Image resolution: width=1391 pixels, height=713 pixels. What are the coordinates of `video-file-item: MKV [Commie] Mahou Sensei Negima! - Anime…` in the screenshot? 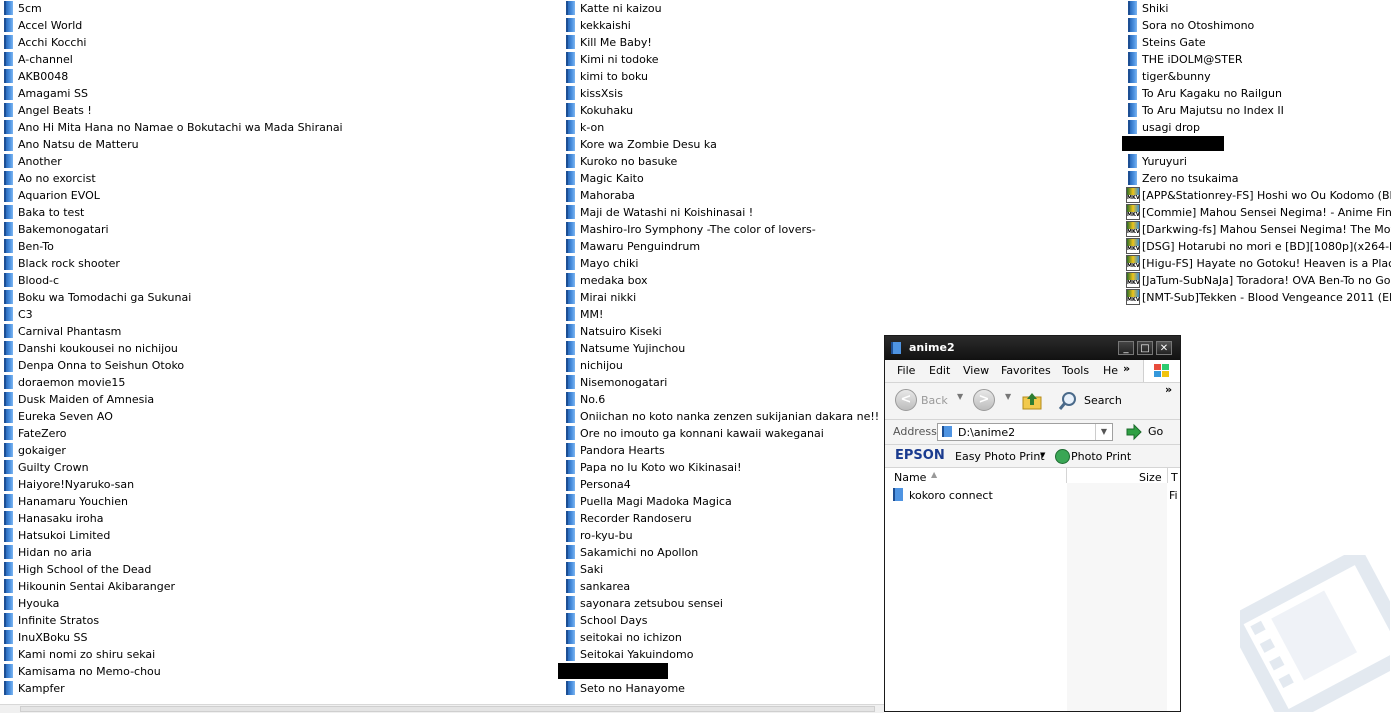 It's located at (1258, 212).